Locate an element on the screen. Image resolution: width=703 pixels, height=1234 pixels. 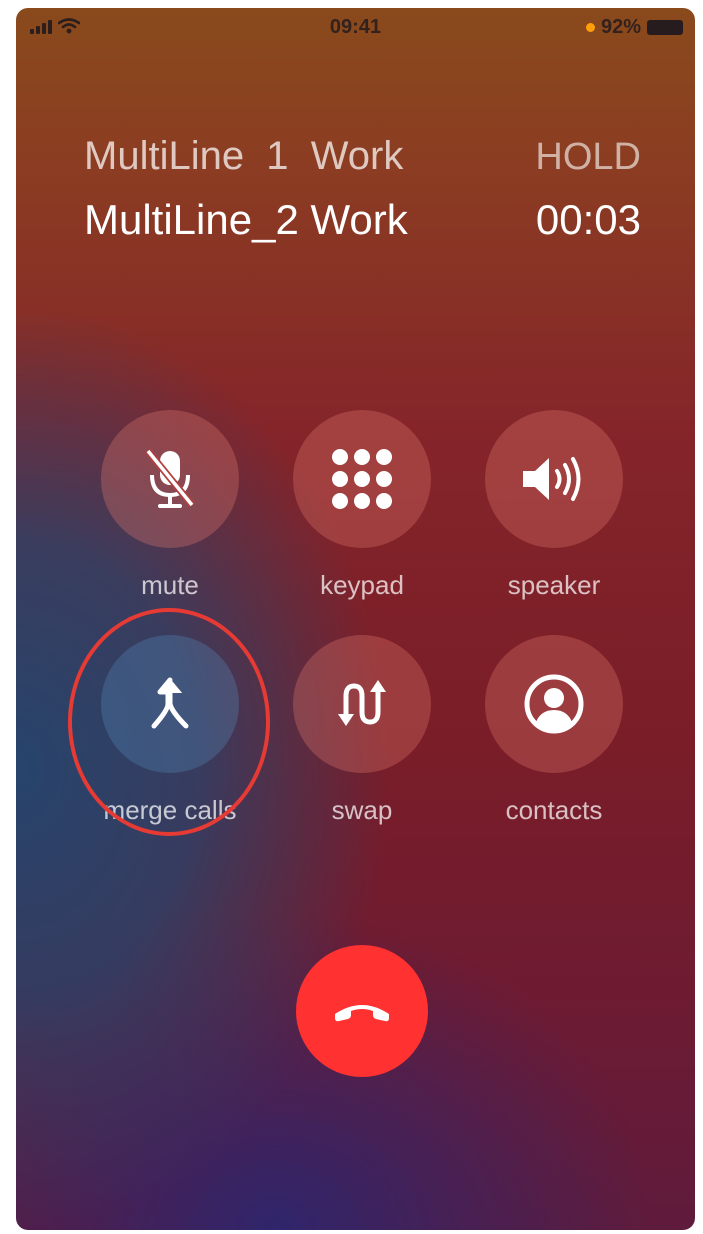
speaker-label: speaker is located at coordinates (554, 585).